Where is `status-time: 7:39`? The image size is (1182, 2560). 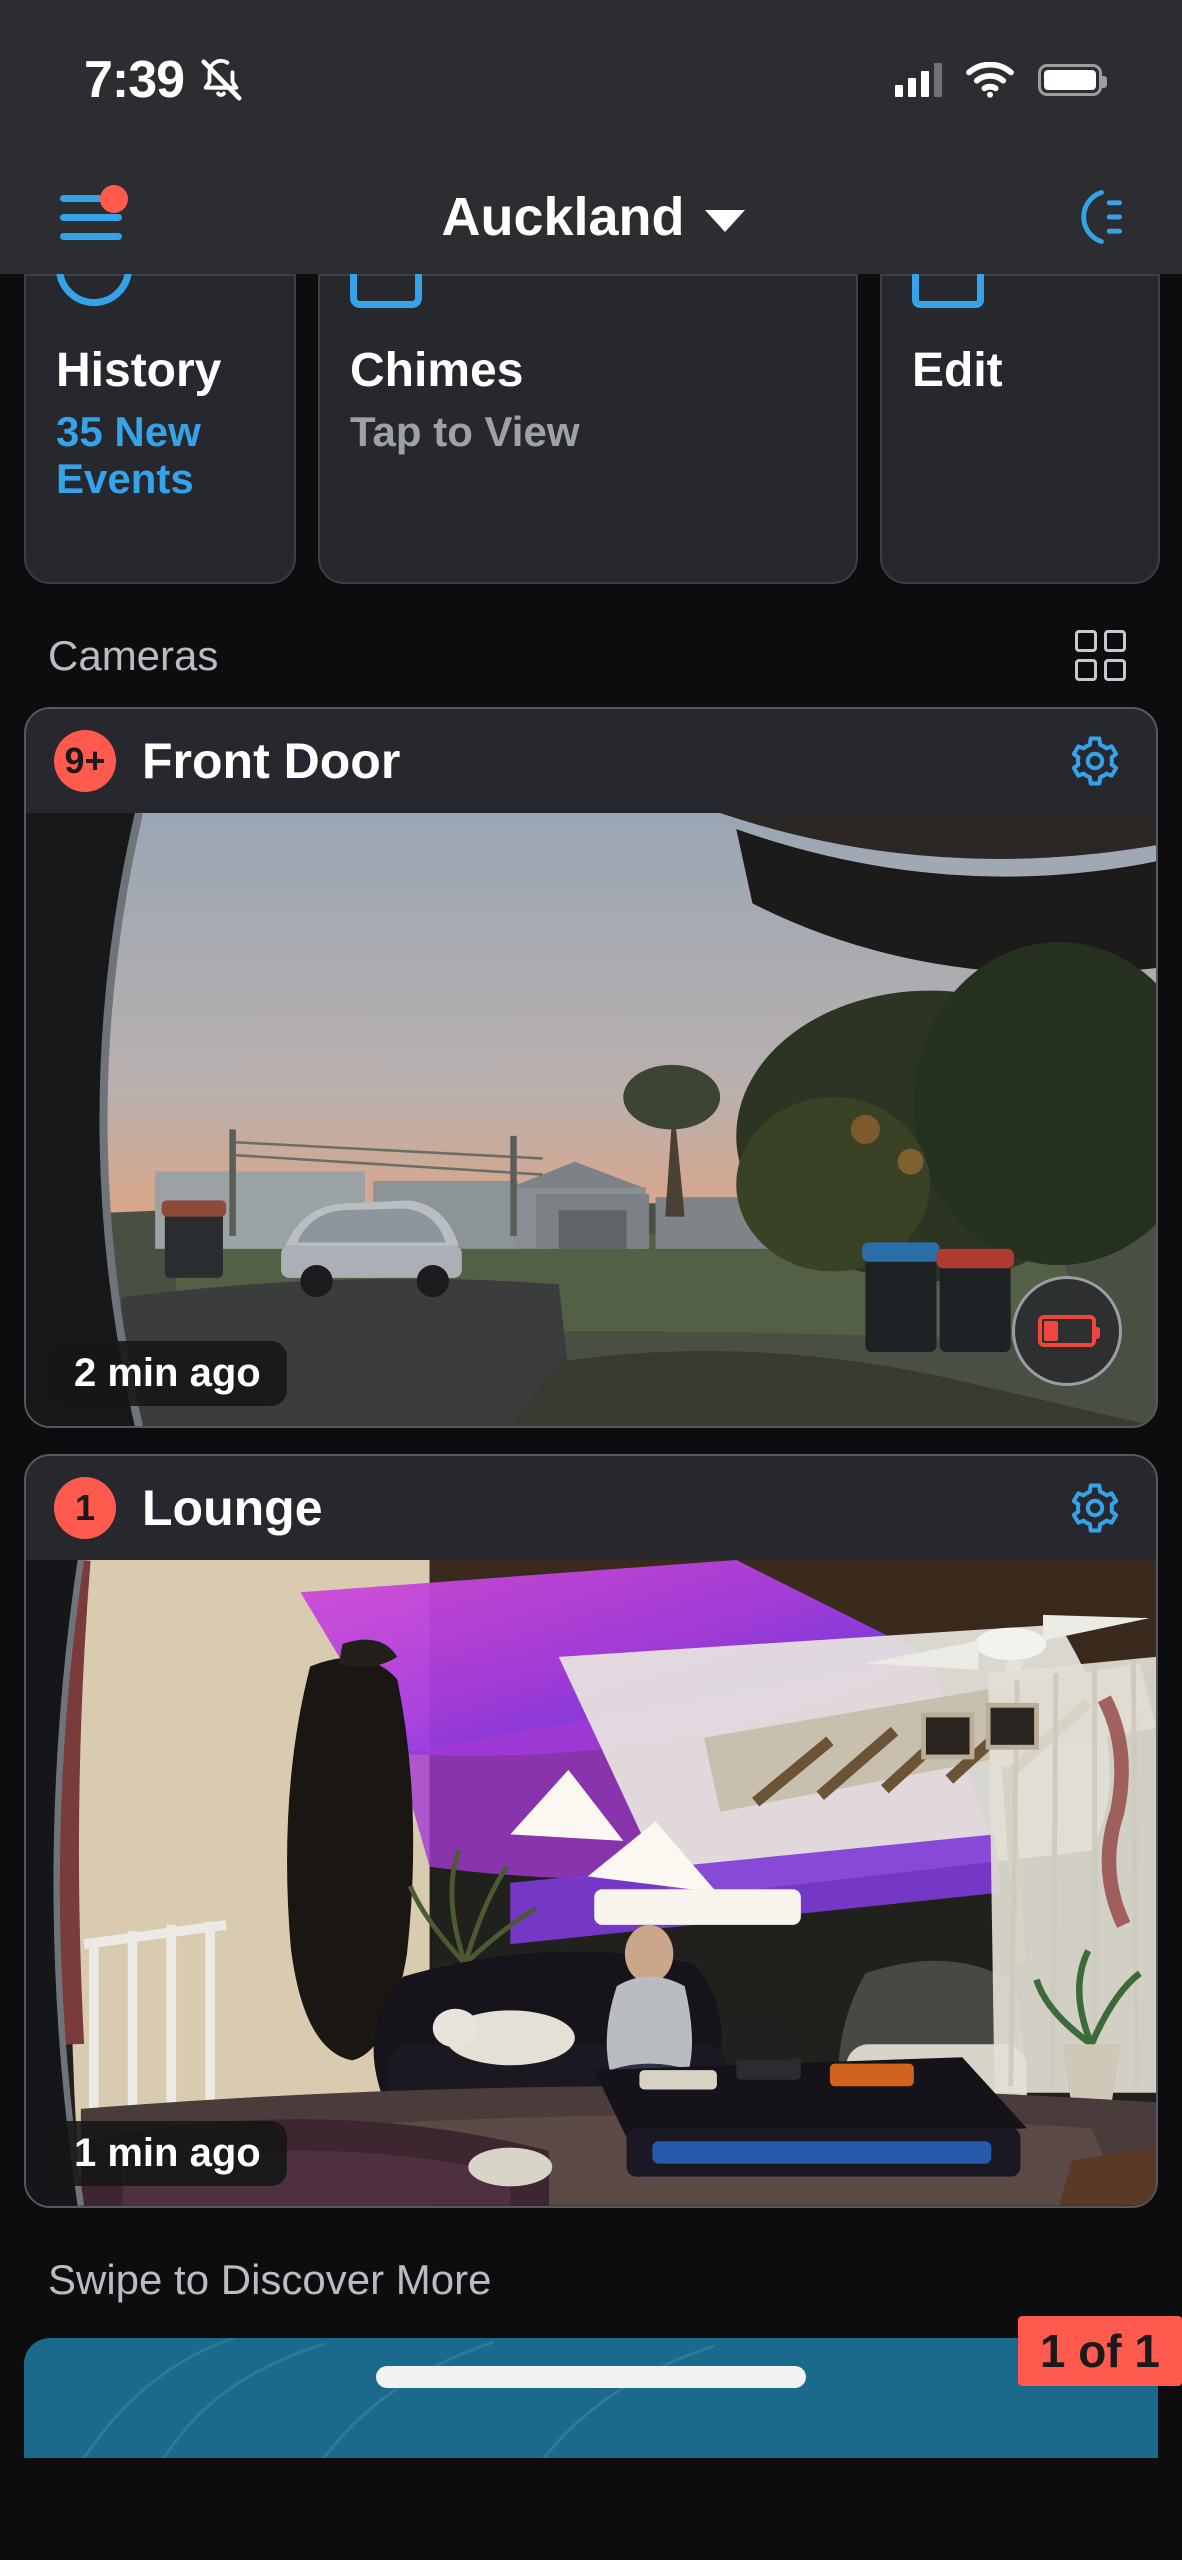
status-time: 7:39 is located at coordinates (134, 80).